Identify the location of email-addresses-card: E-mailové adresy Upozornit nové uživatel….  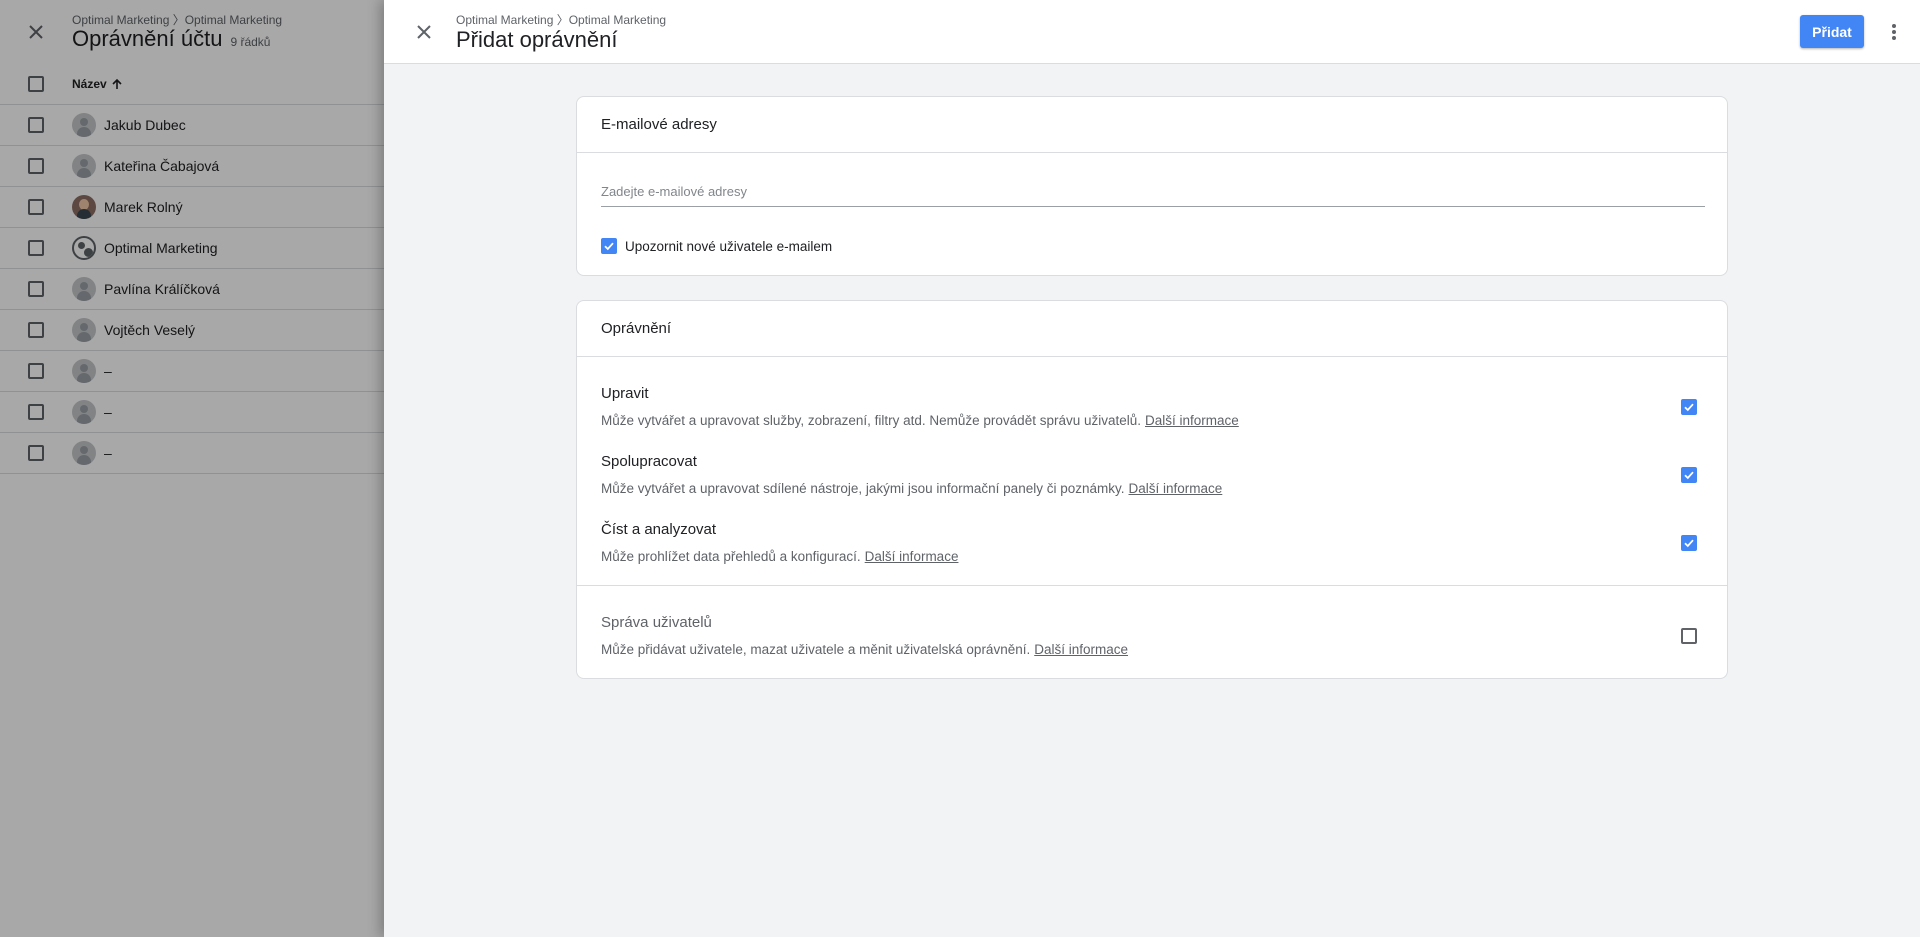
(1152, 186).